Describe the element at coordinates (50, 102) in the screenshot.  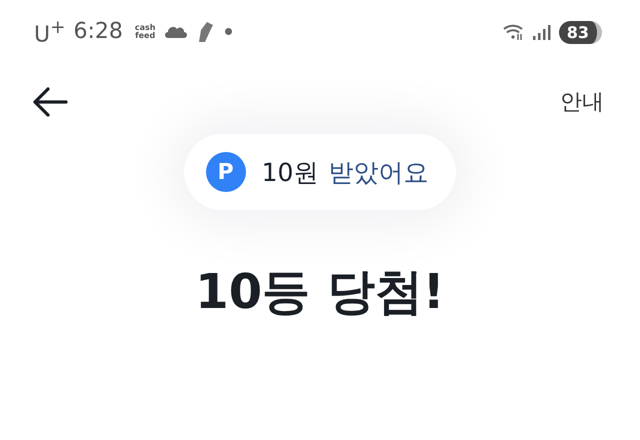
I see `back-icon` at that location.